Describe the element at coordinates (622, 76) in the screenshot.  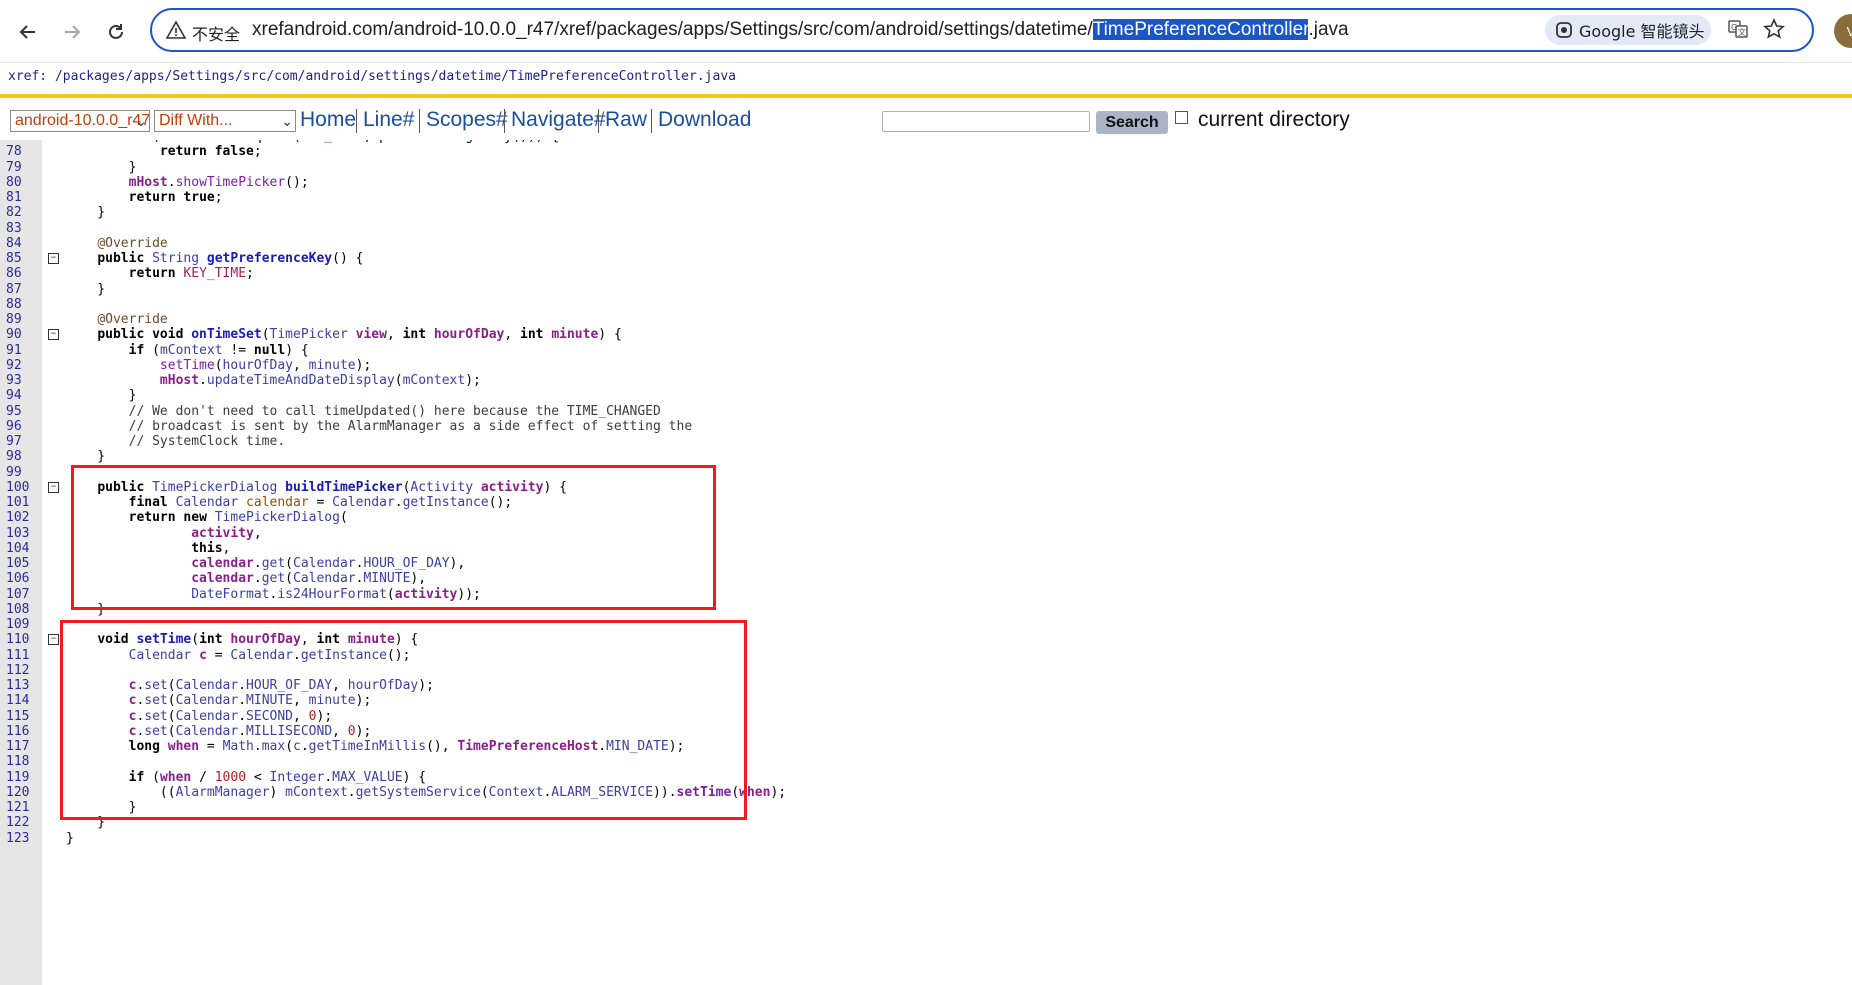
I see `breadcrumb-file: TimePreferenceController.java` at that location.